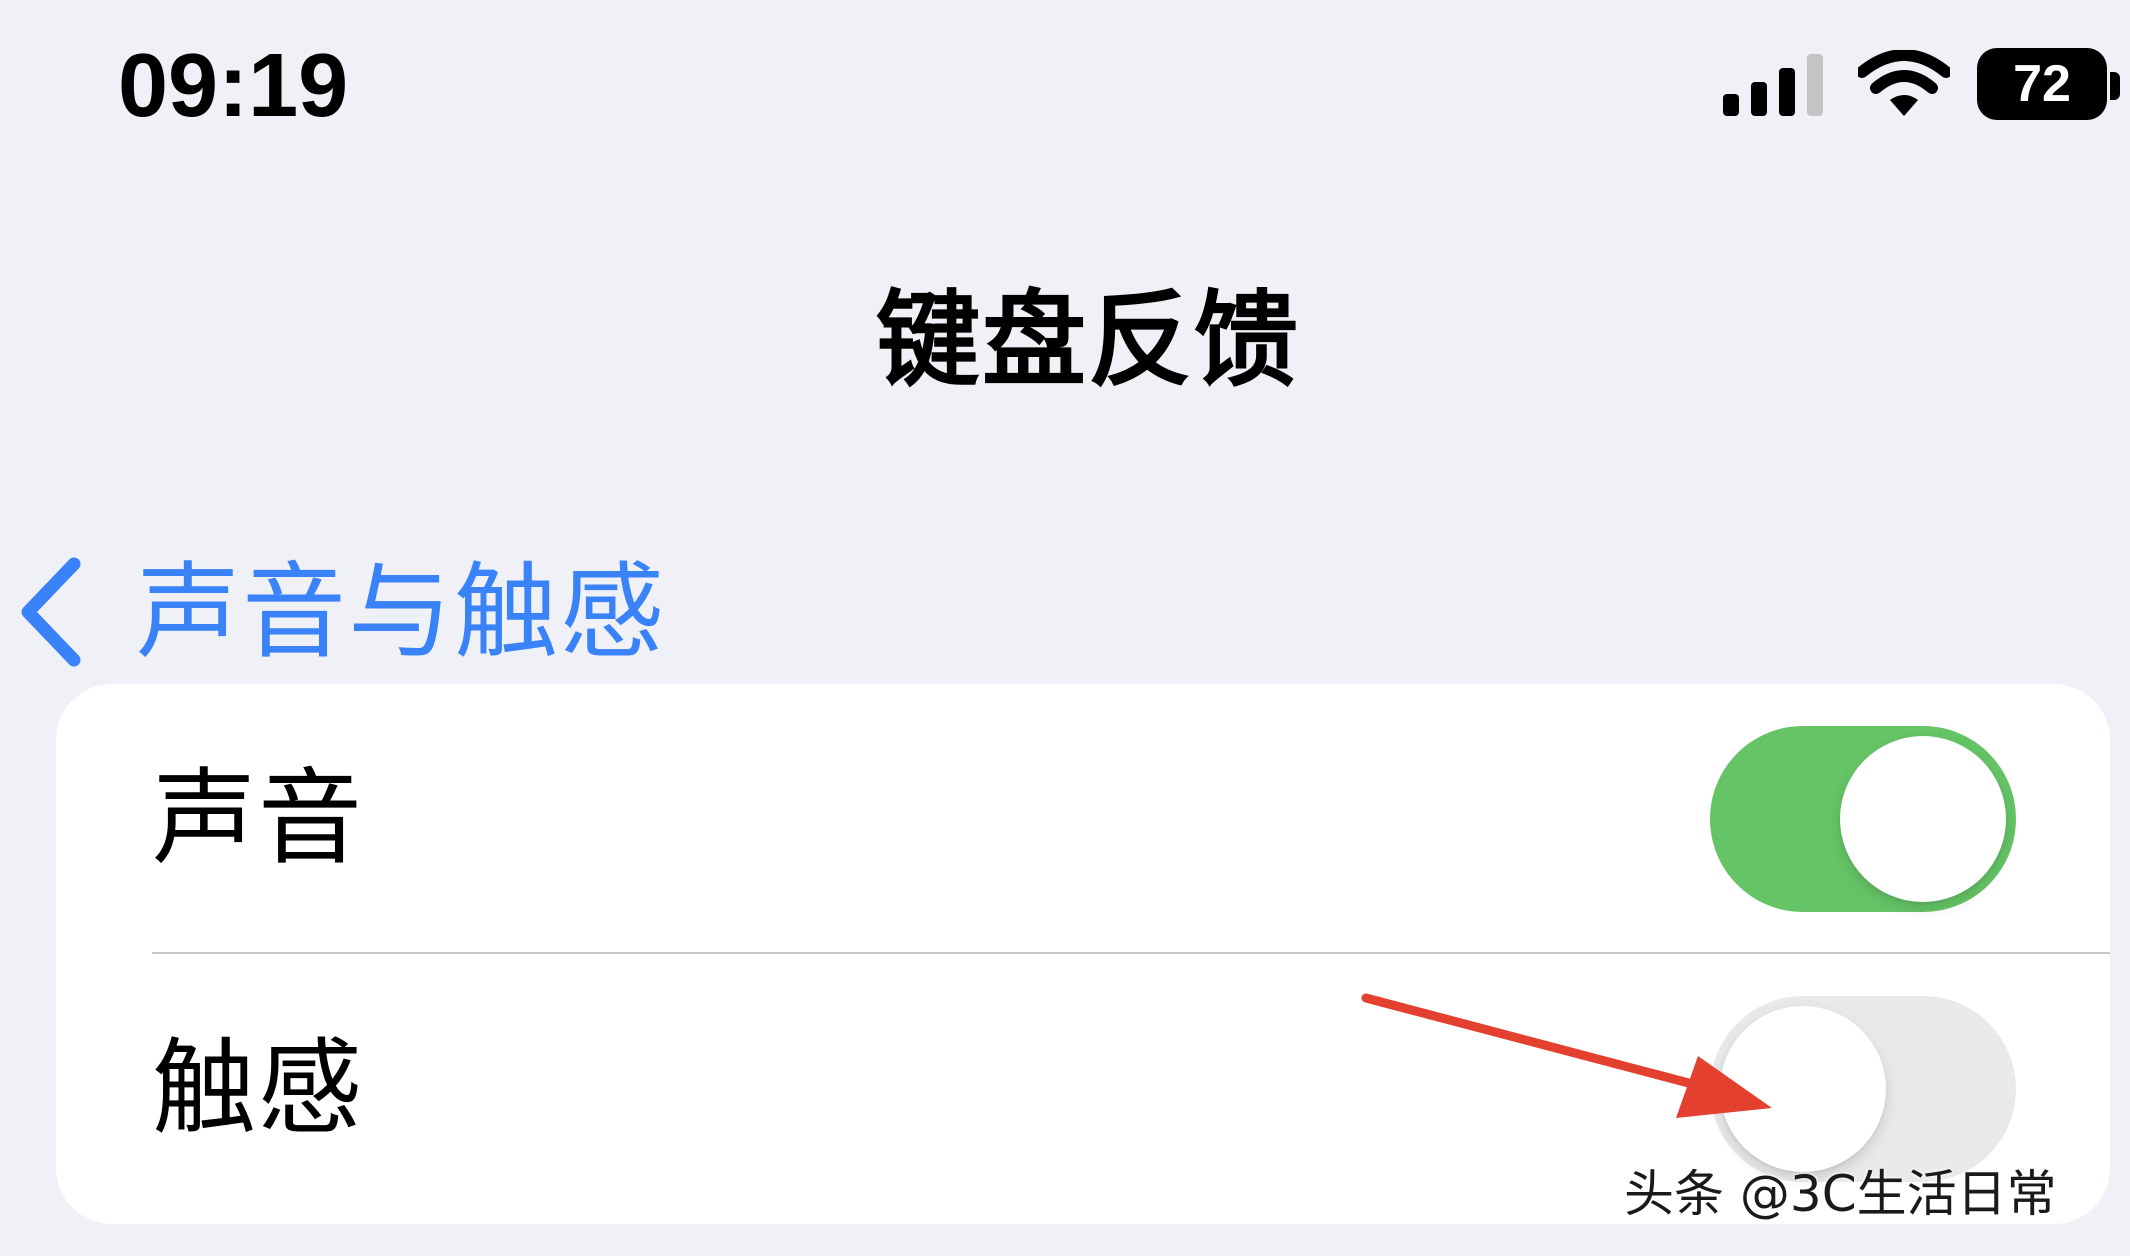 This screenshot has height=1256, width=2130. What do you see at coordinates (1088, 340) in the screenshot?
I see `page-title: 键盘反馈` at bounding box center [1088, 340].